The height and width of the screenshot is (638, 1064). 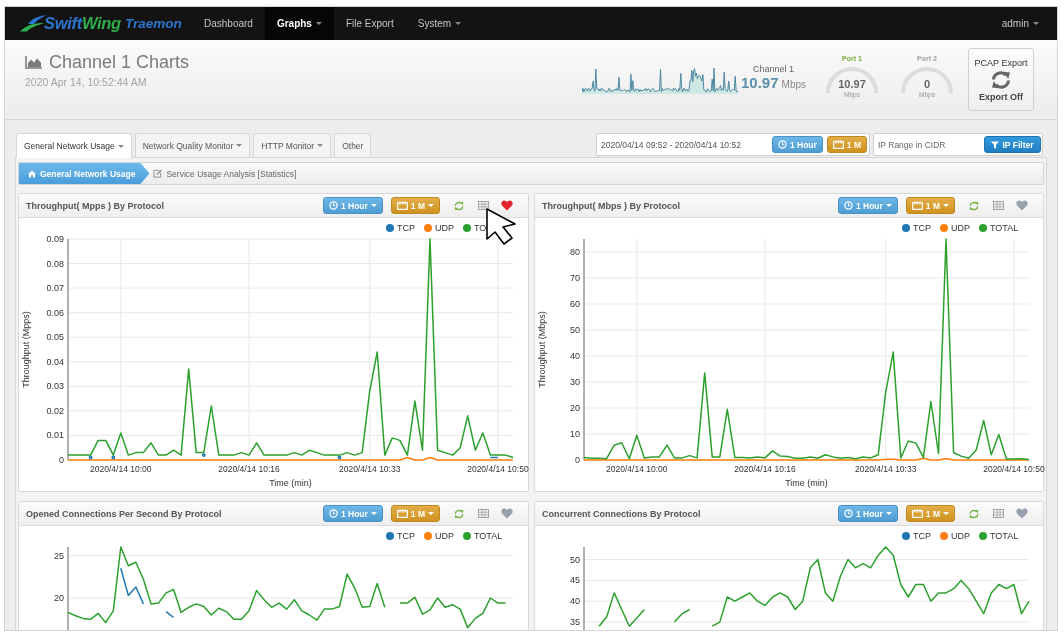 What do you see at coordinates (773, 69) in the screenshot?
I see `channel-label: Channel 1` at bounding box center [773, 69].